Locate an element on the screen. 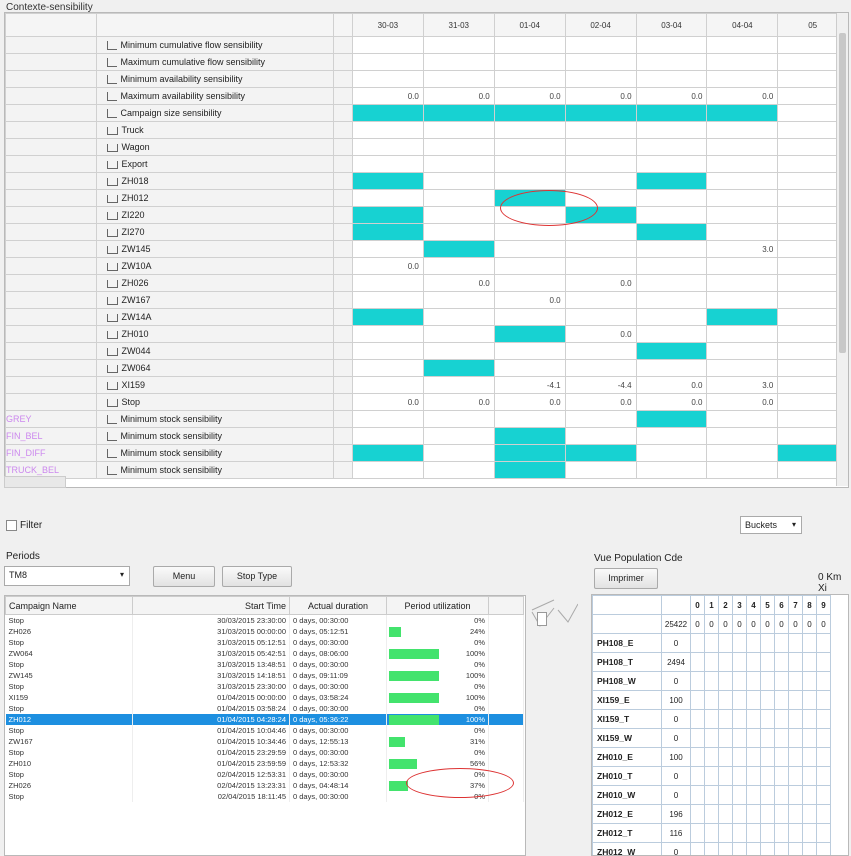 This screenshot has width=851, height=856. row-label: ZW14A is located at coordinates (215, 317).